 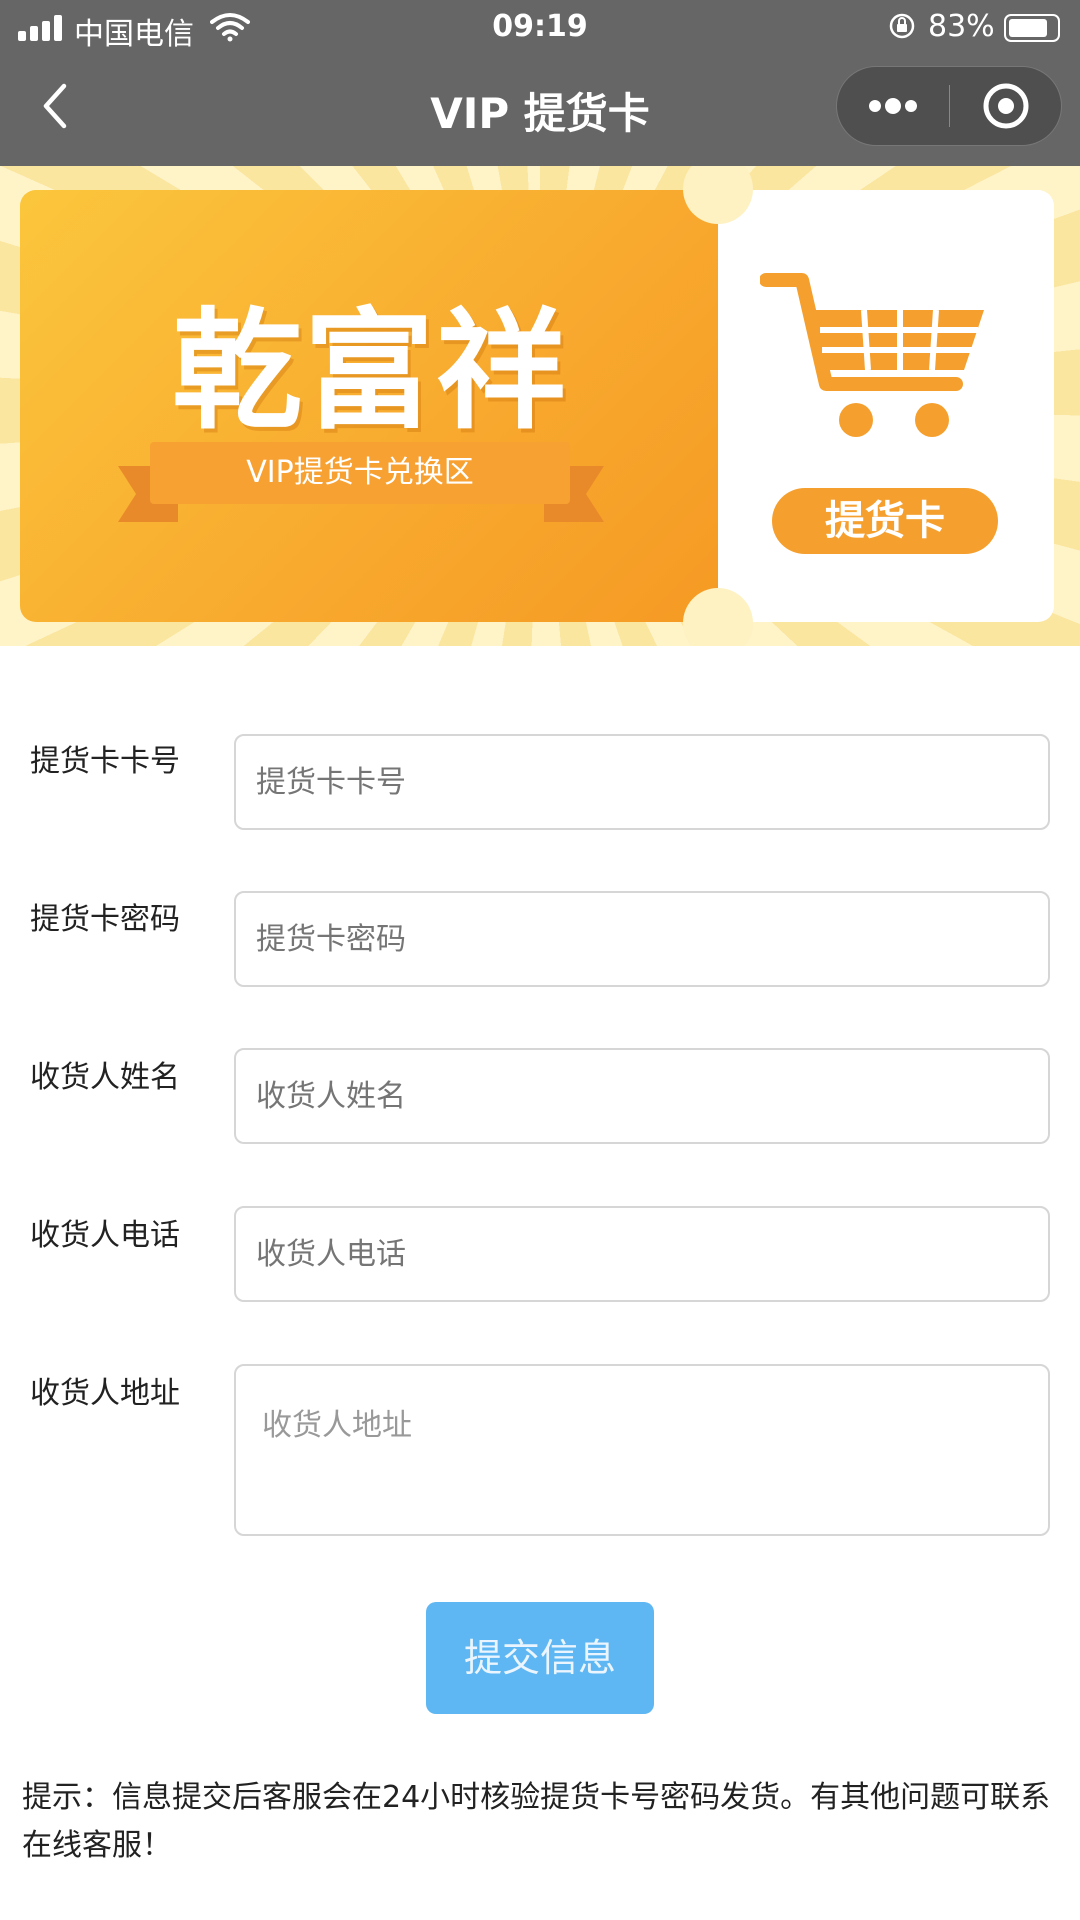 What do you see at coordinates (105, 761) in the screenshot?
I see `card-number-label: 提货卡卡号` at bounding box center [105, 761].